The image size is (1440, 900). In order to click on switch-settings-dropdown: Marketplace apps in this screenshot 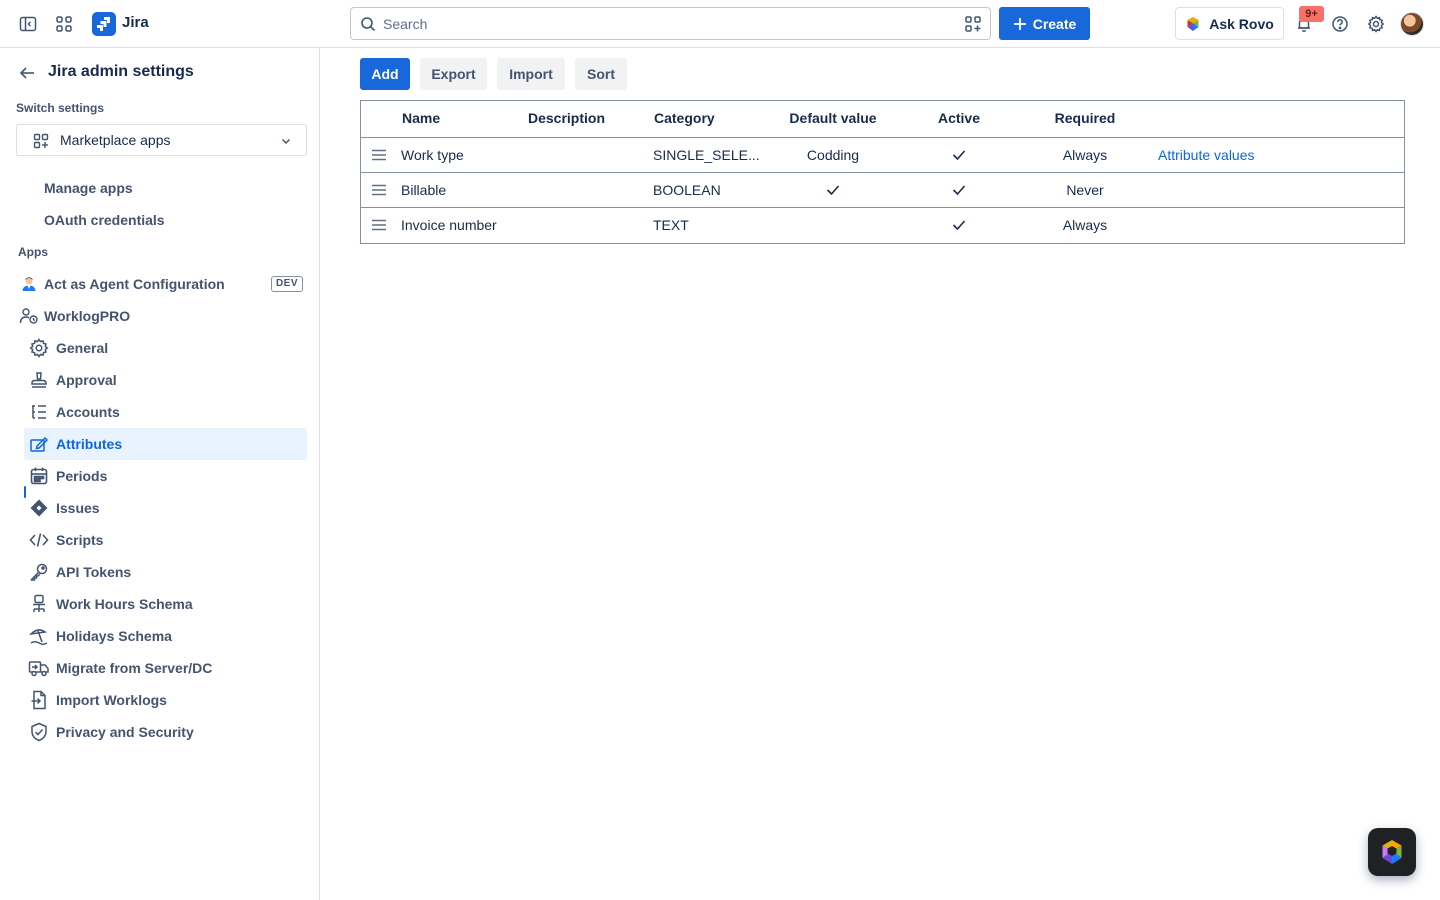, I will do `click(161, 140)`.